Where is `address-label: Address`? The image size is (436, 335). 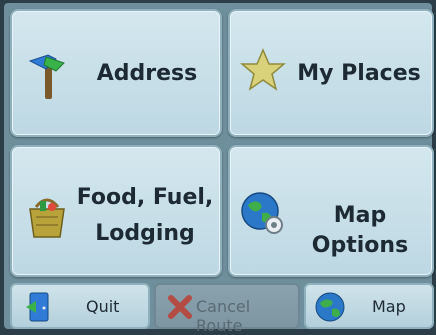 address-label: Address is located at coordinates (147, 73).